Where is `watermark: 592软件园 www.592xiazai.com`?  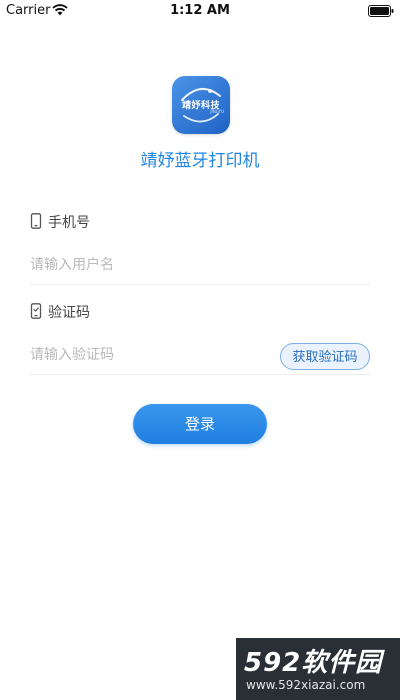 watermark: 592软件园 www.592xiazai.com is located at coordinates (318, 669).